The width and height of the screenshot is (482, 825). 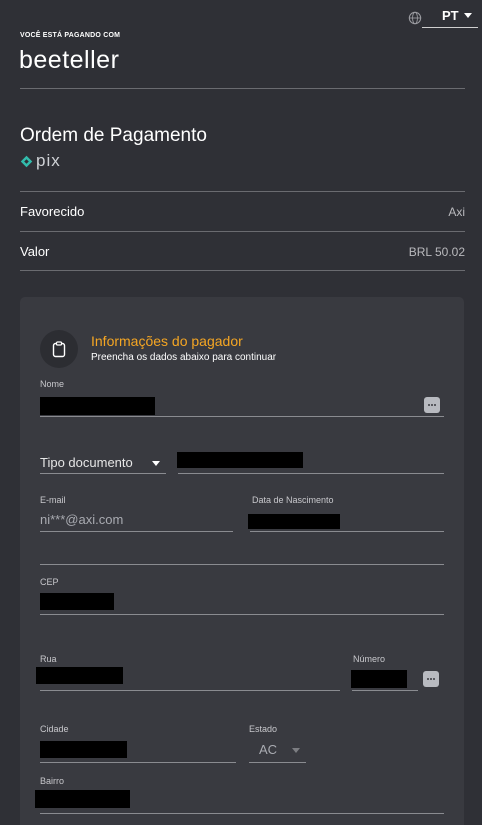 What do you see at coordinates (242, 416) in the screenshot?
I see `nome-underline` at bounding box center [242, 416].